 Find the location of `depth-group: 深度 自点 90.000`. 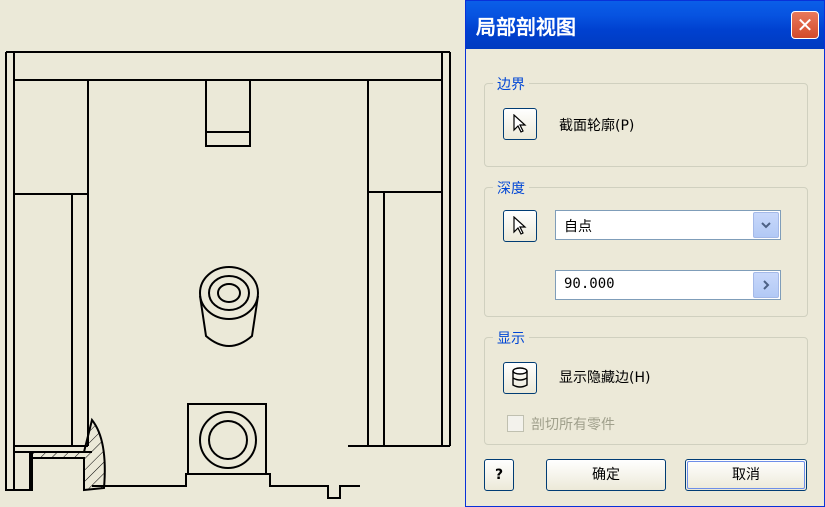

depth-group: 深度 自点 90.000 is located at coordinates (646, 247).